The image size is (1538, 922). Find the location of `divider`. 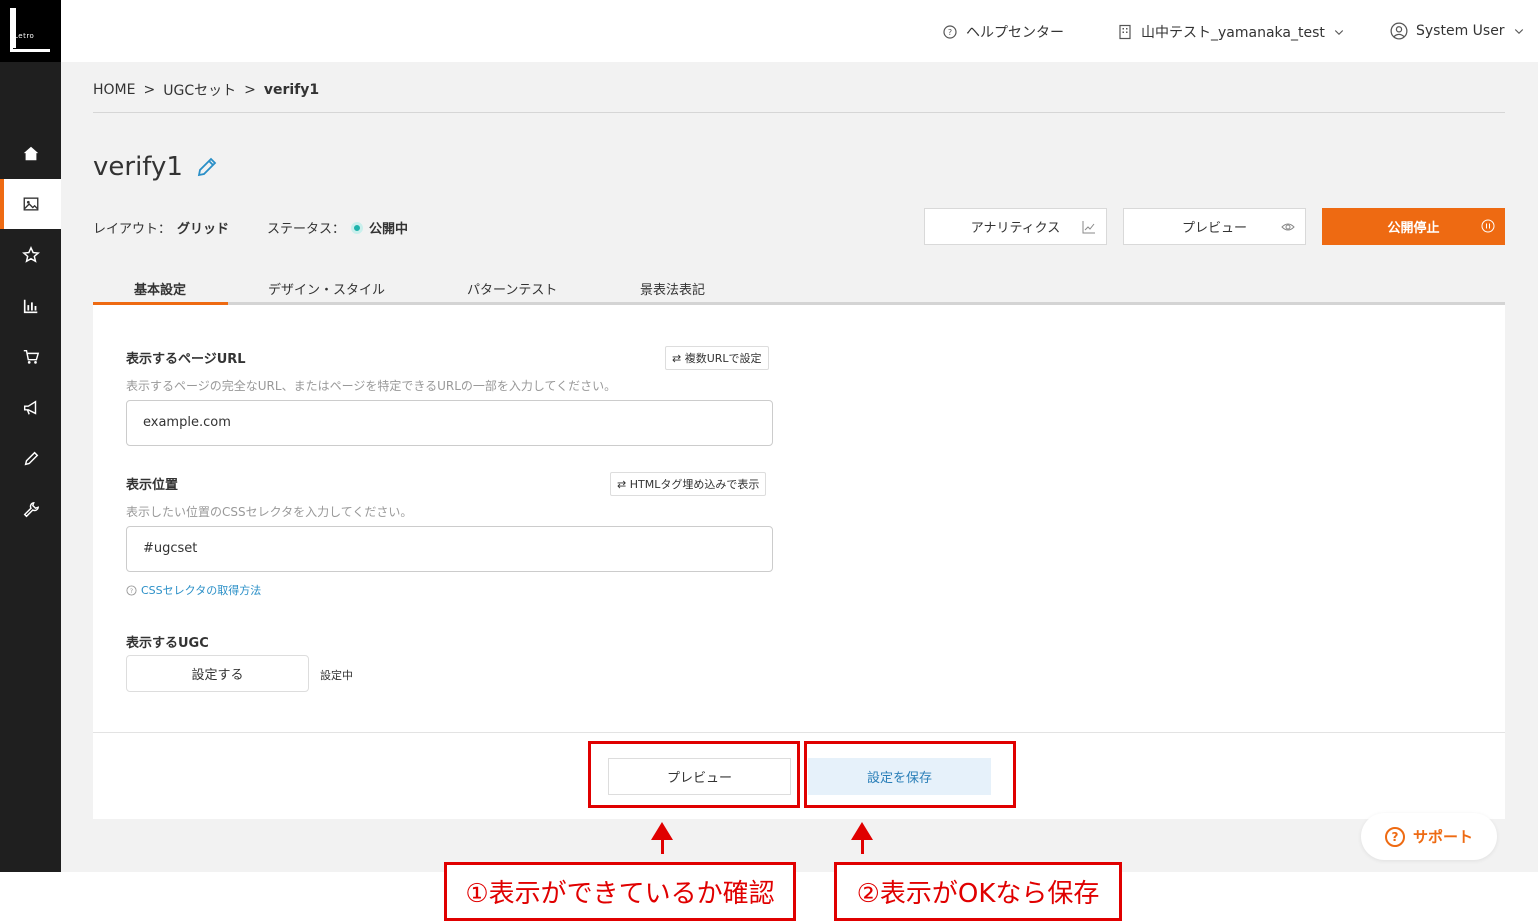

divider is located at coordinates (799, 112).